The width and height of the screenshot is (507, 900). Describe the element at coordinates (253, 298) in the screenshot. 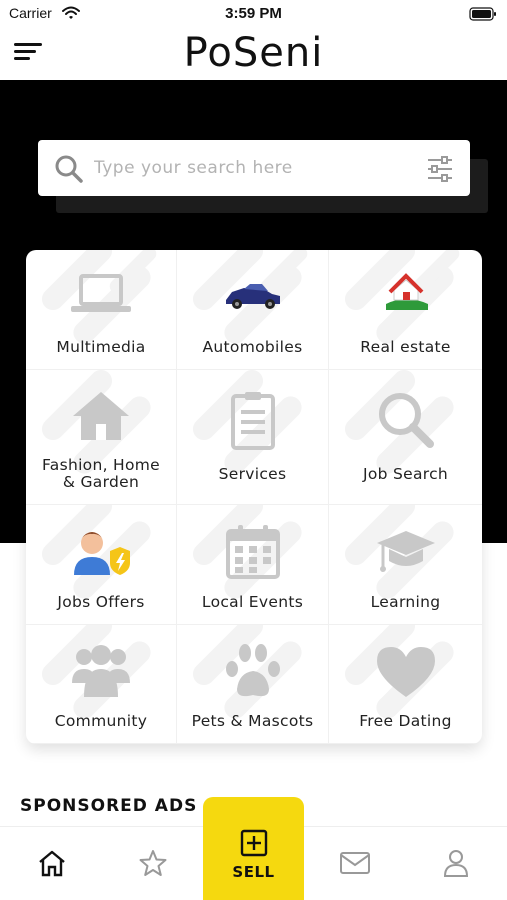

I see `car-icon` at that location.